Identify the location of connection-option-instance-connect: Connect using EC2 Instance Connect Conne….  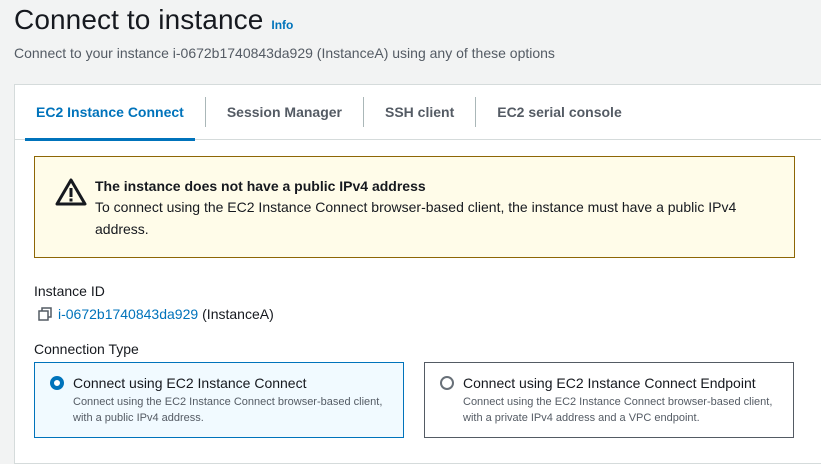
(219, 400).